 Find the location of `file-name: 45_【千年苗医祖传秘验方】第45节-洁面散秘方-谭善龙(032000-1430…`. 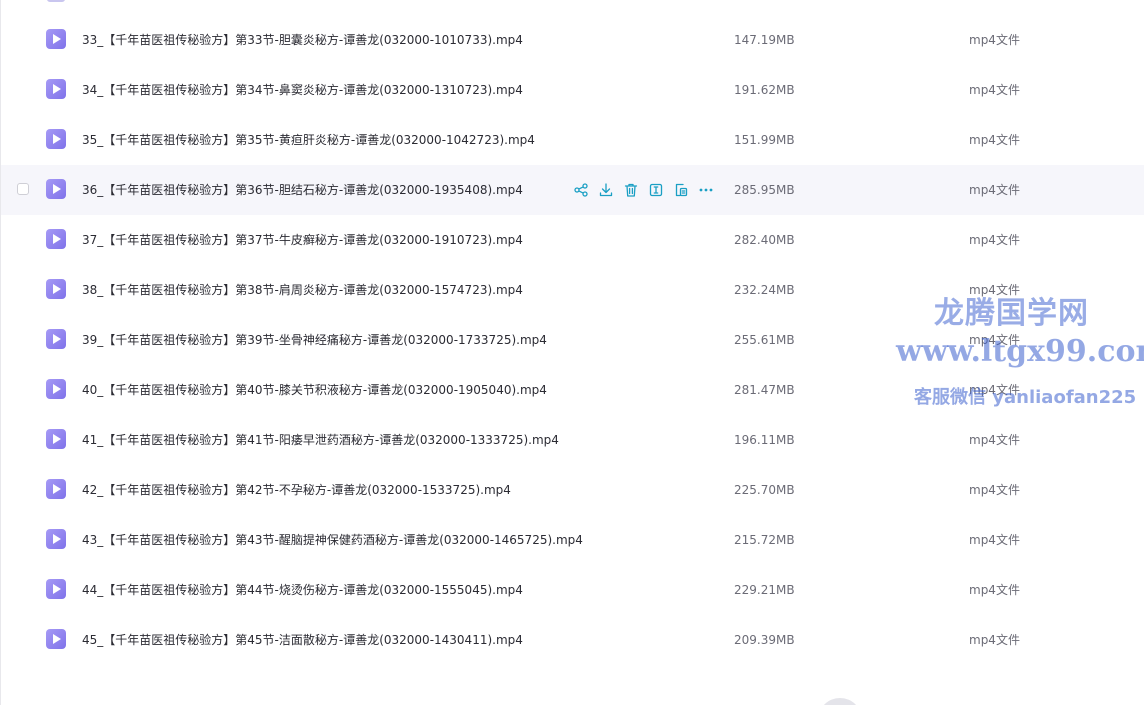

file-name: 45_【千年苗医祖传秘验方】第45节-洁面散秘方-谭善龙(032000-1430… is located at coordinates (302, 640).